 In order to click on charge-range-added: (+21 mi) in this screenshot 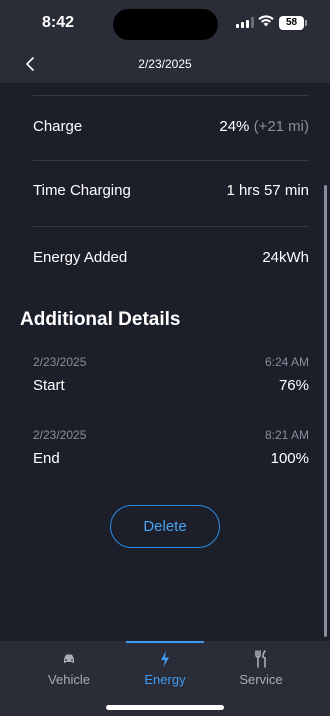, I will do `click(281, 126)`.